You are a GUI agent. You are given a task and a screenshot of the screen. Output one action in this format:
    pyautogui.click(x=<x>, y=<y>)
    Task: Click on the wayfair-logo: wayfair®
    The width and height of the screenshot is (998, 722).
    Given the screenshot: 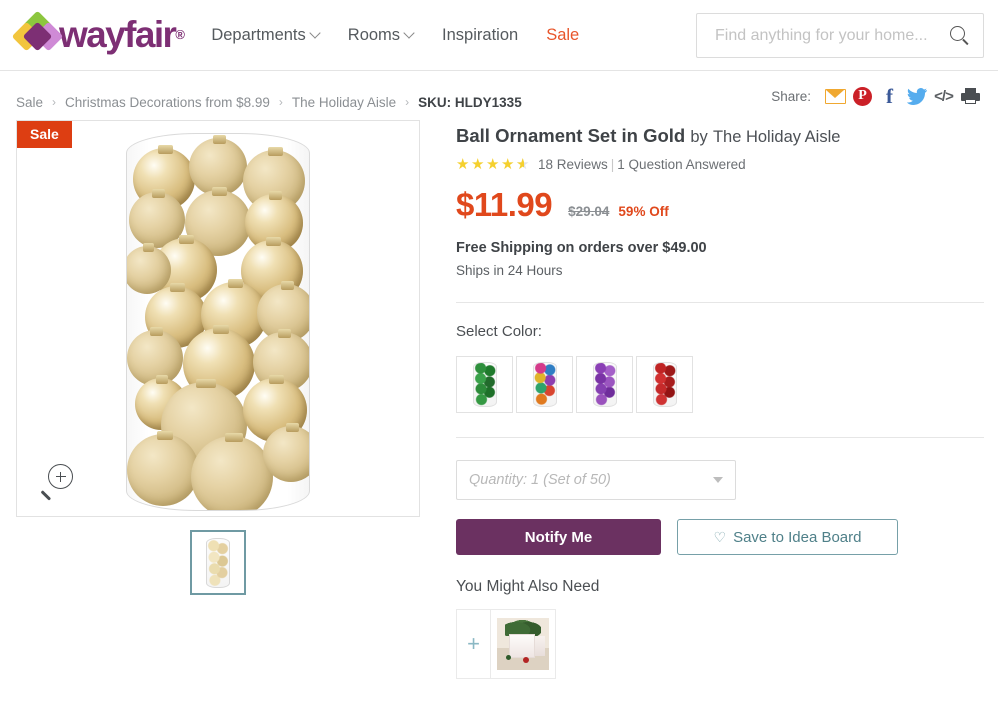 What is the action you would take?
    pyautogui.click(x=98, y=32)
    